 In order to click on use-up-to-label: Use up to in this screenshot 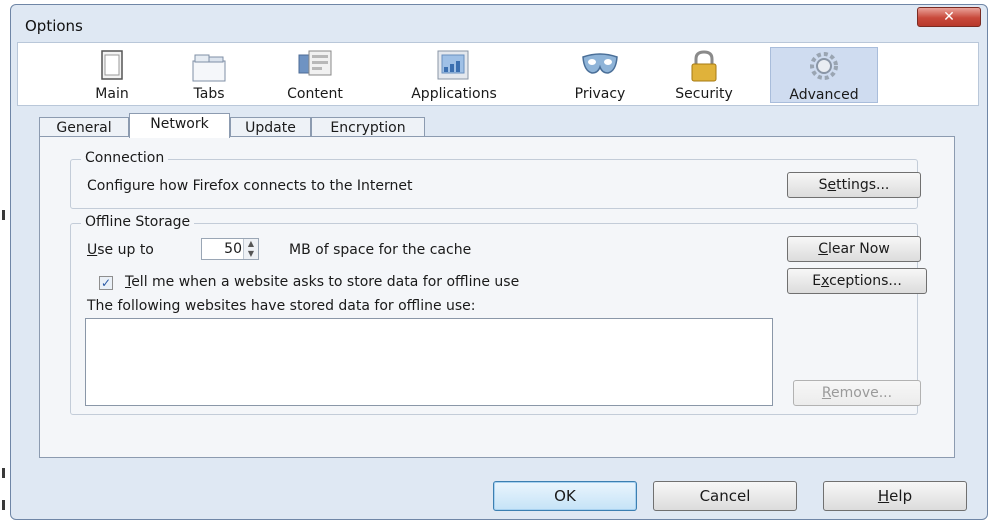, I will do `click(120, 250)`.